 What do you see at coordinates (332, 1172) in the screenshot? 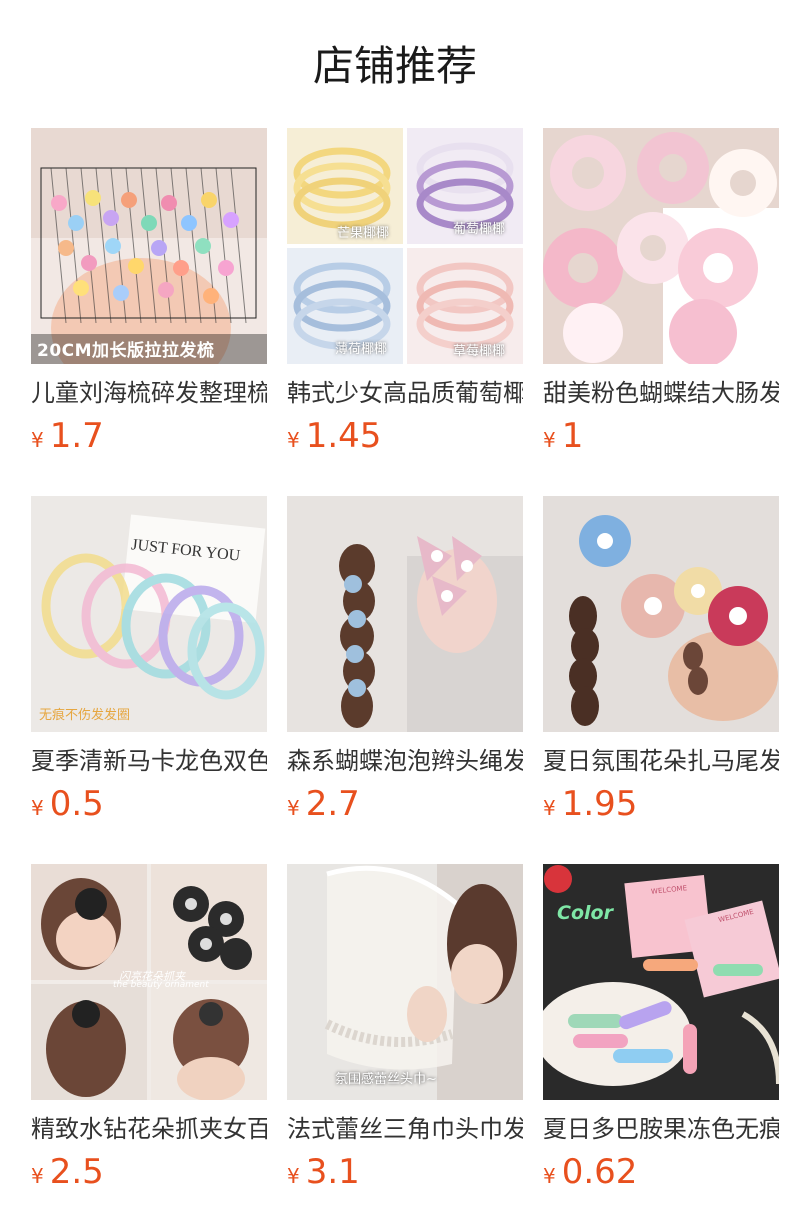
I see `price-value: 3.1` at bounding box center [332, 1172].